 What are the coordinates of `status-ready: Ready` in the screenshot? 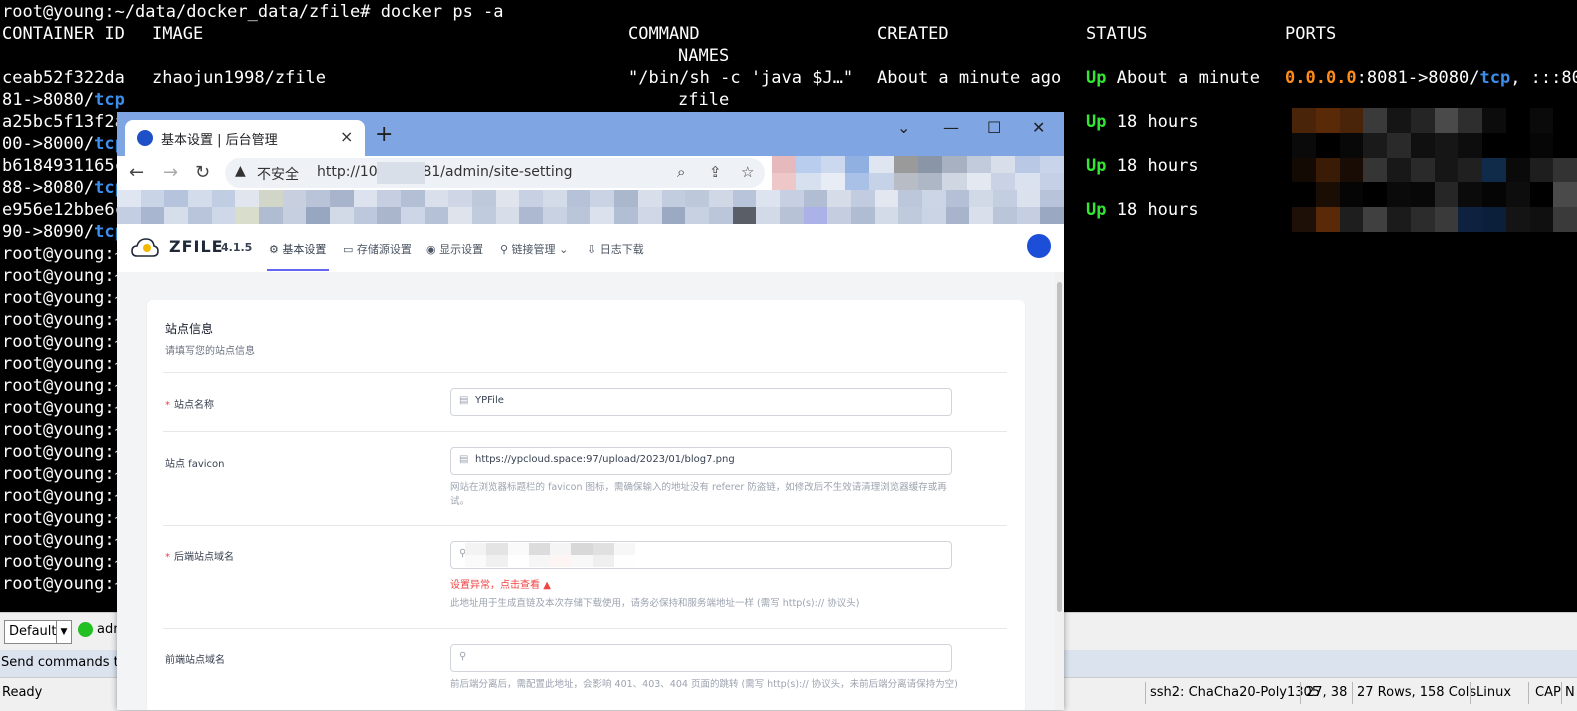 It's located at (22, 692).